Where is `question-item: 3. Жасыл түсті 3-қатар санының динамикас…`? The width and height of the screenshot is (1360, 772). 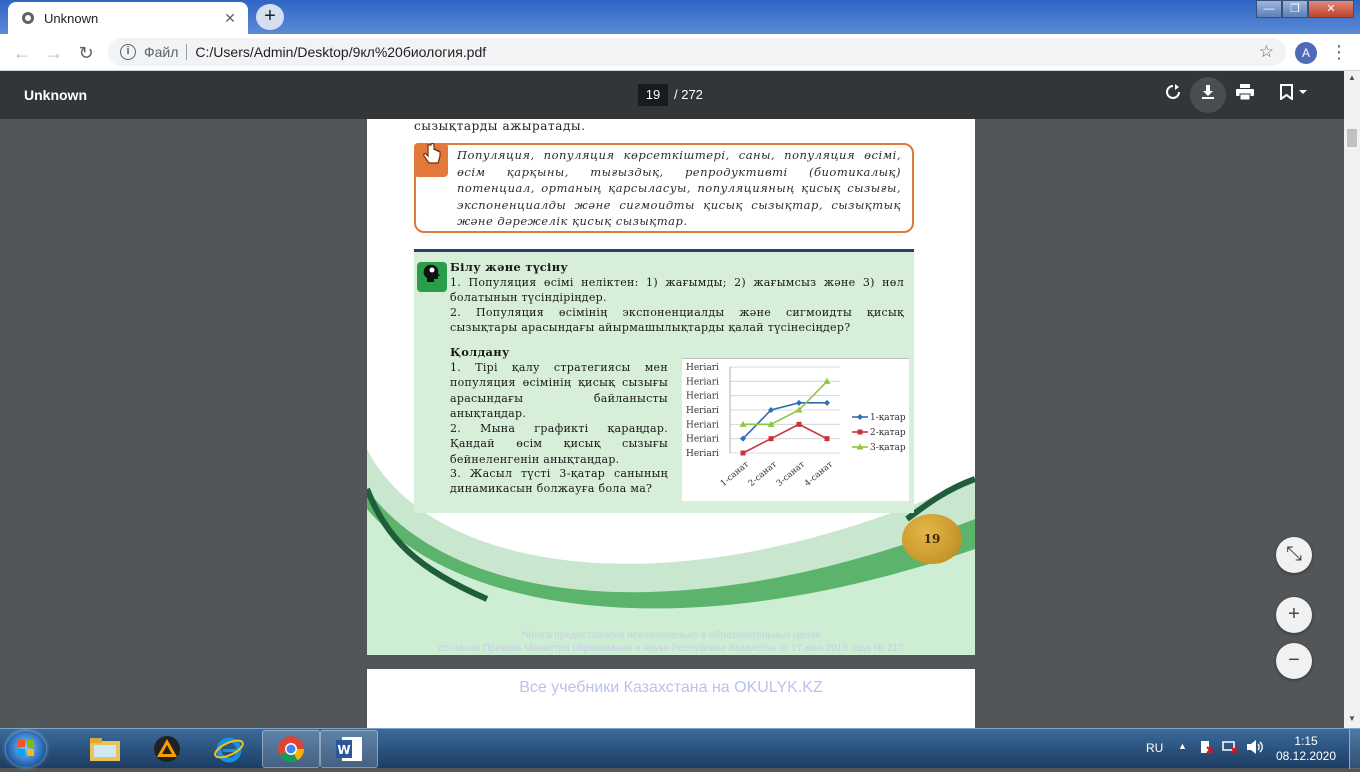
question-item: 3. Жасыл түсті 3-қатар санының динамикас… is located at coordinates (559, 481).